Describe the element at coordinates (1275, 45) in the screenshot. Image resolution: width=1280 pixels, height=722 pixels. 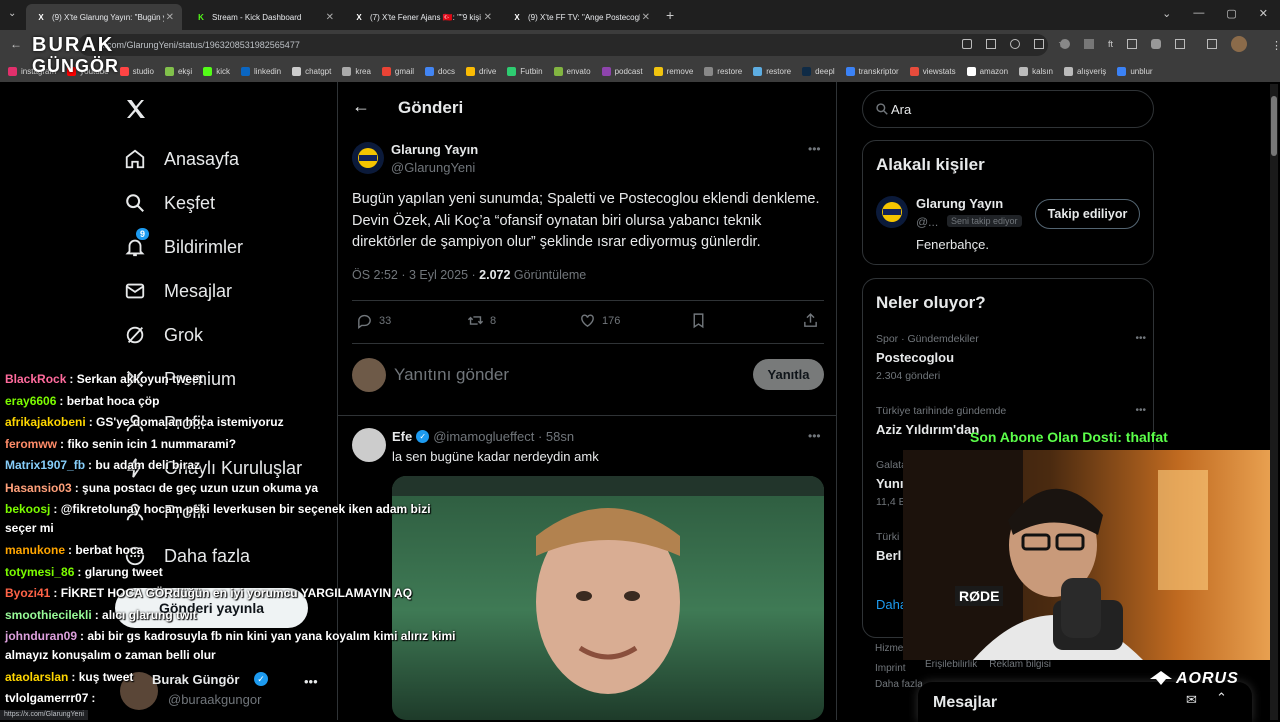
I see `menu-dots-icon: ⋮` at that location.